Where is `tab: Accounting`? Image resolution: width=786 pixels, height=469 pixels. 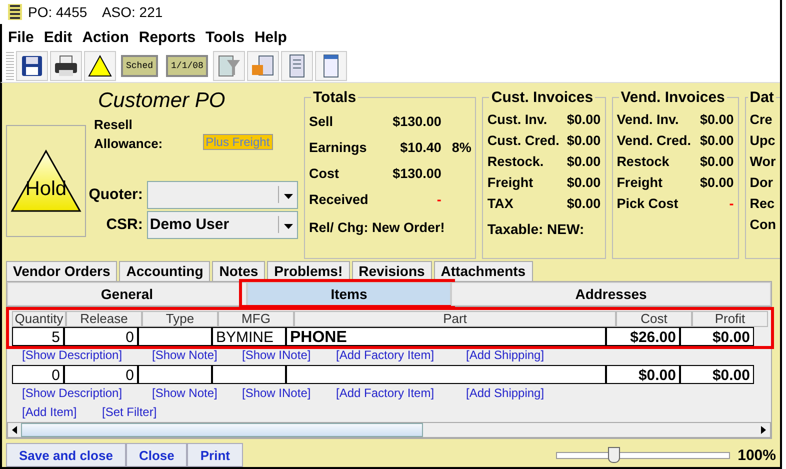 tab: Accounting is located at coordinates (164, 271).